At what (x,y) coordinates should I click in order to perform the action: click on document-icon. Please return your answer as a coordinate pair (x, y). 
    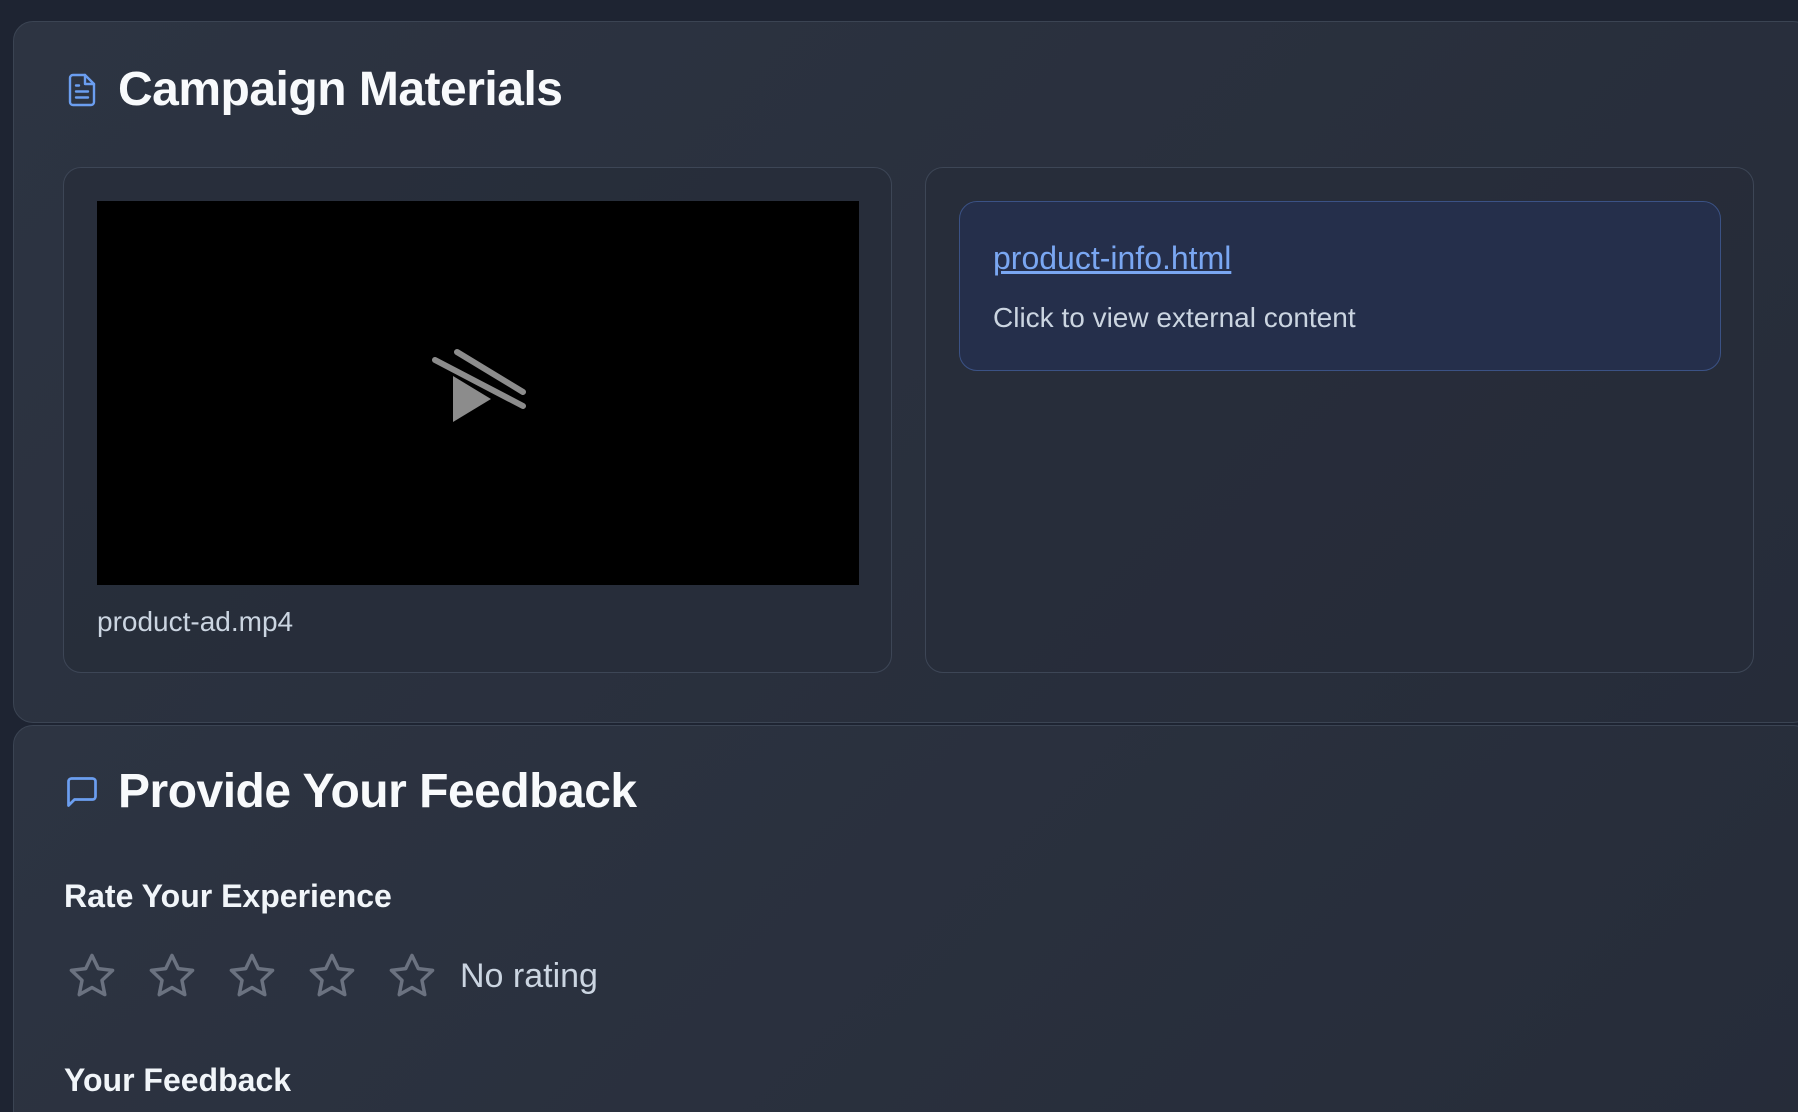
    Looking at the image, I should click on (82, 90).